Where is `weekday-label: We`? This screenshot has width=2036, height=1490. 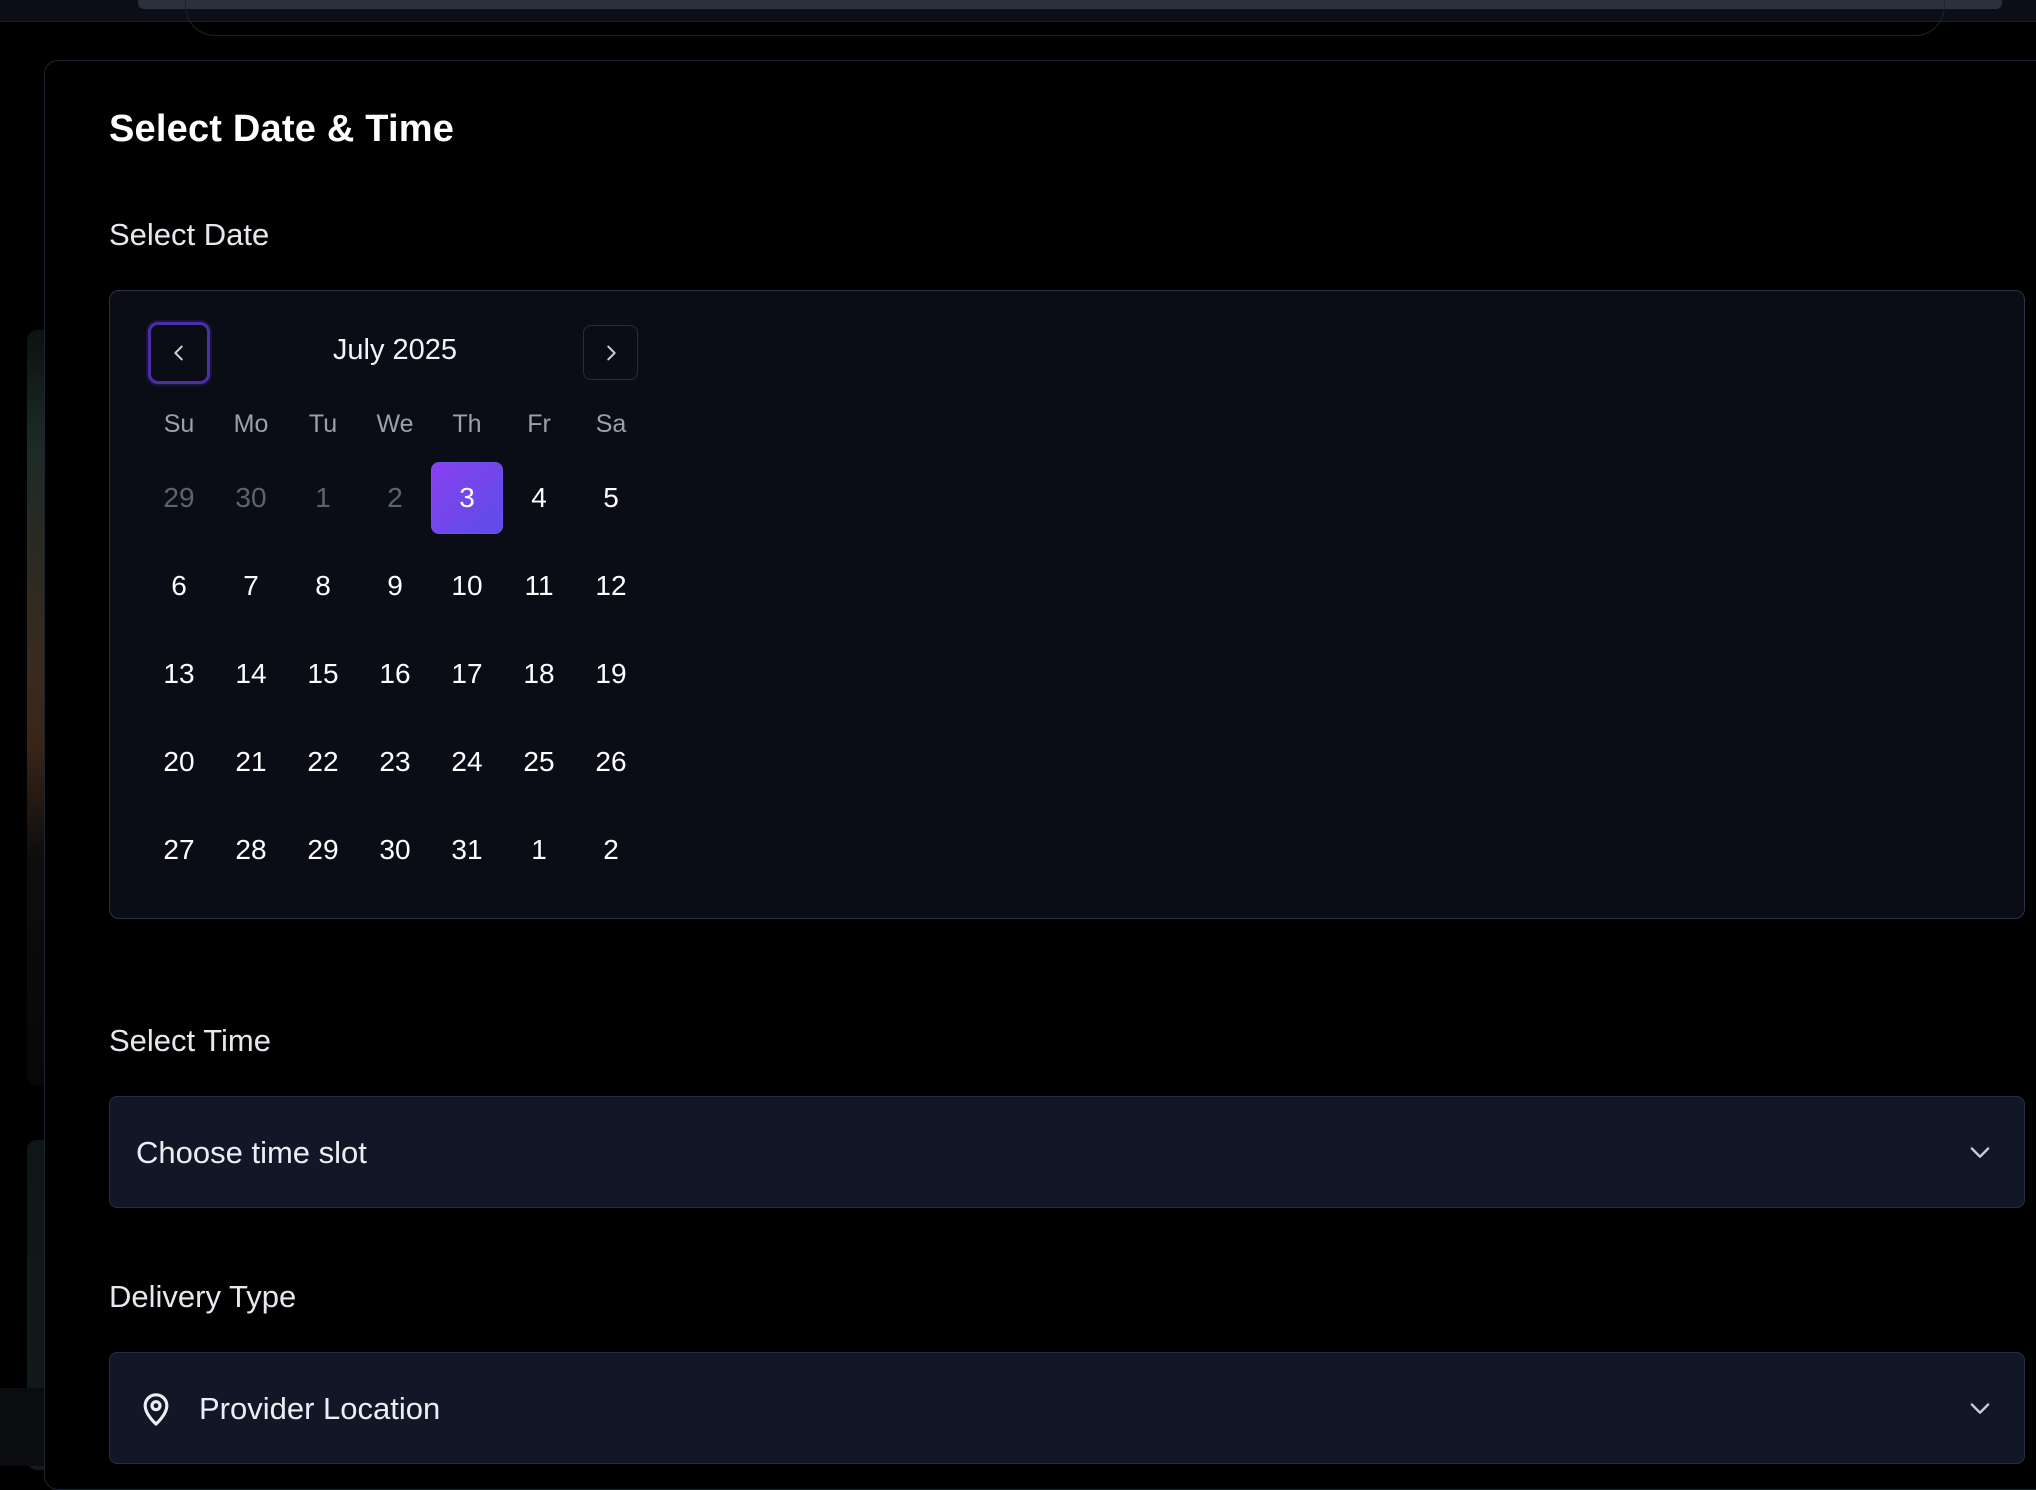 weekday-label: We is located at coordinates (395, 424).